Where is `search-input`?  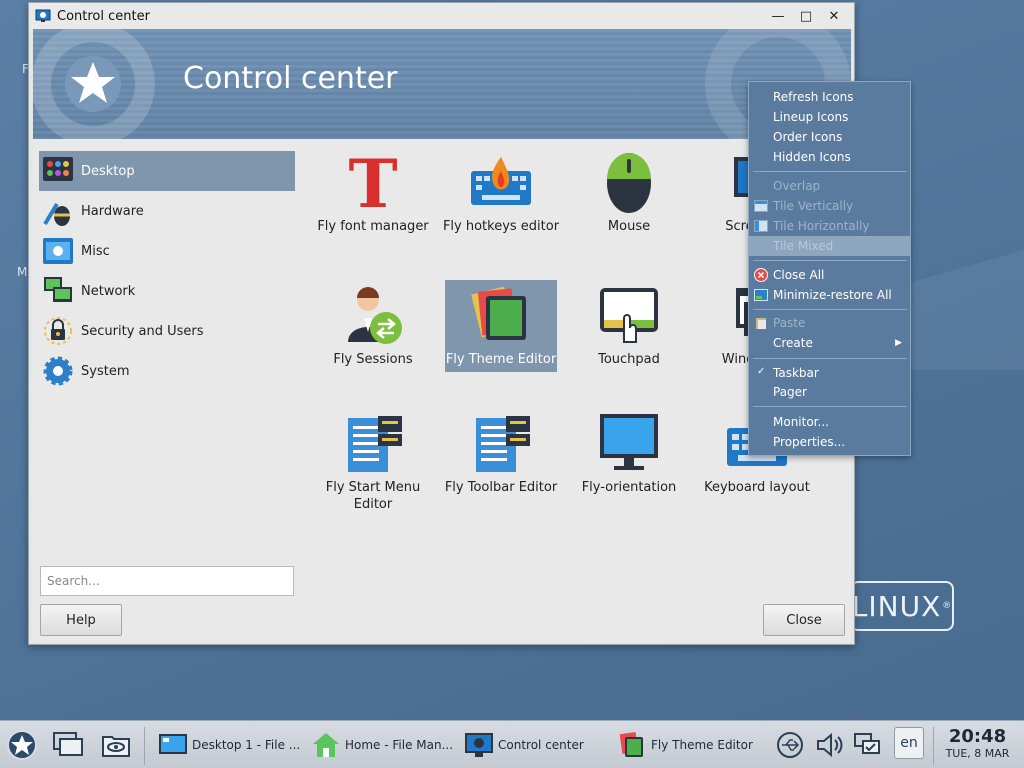
search-input is located at coordinates (167, 581).